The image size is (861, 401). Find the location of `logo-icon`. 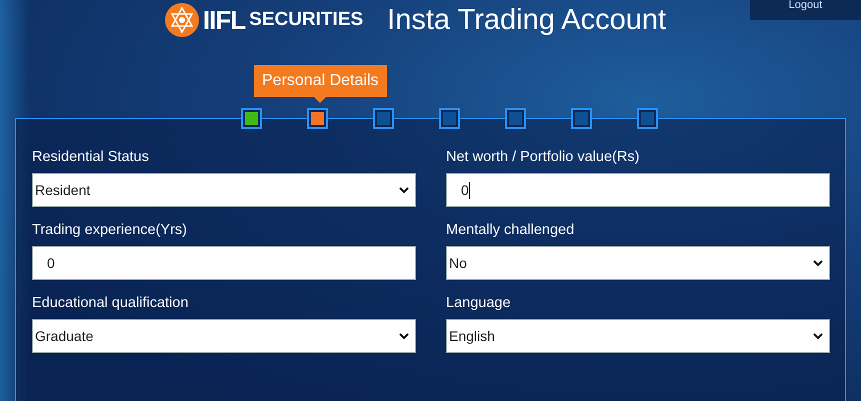

logo-icon is located at coordinates (181, 20).